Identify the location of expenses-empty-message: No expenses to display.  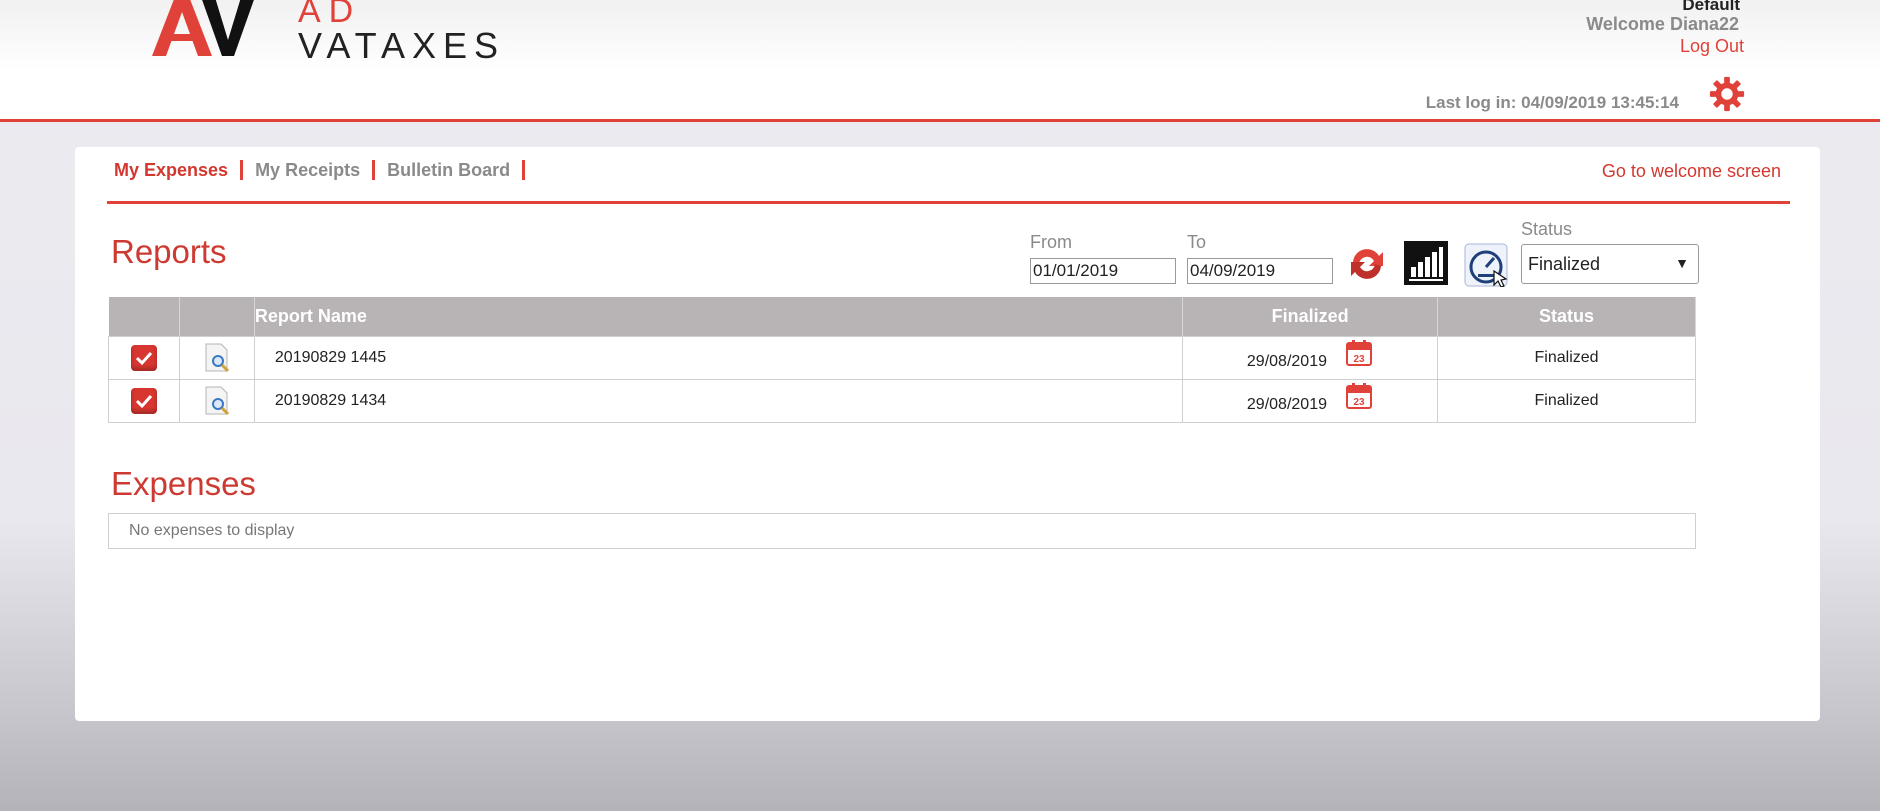
(902, 531).